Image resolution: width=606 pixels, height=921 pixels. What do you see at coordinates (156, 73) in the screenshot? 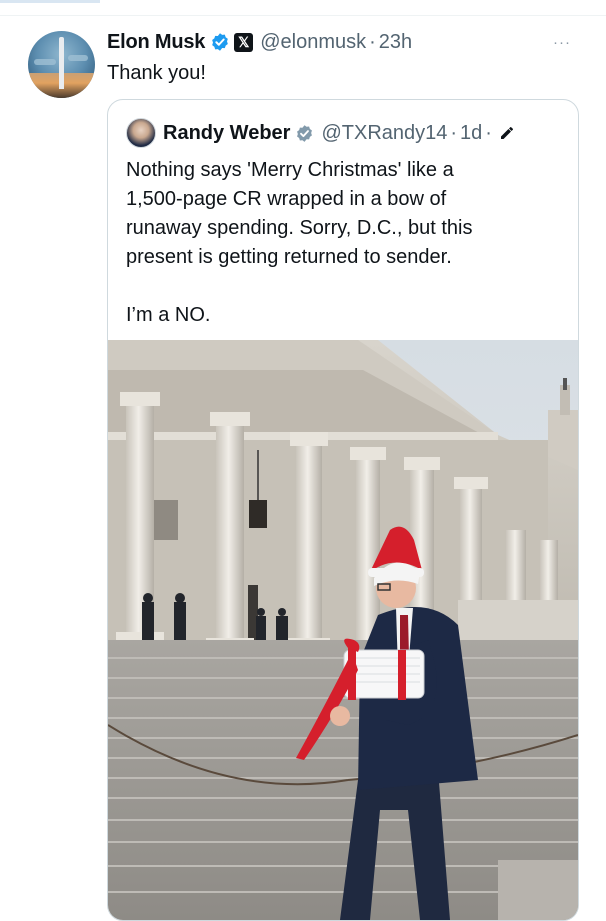
I see `tweet-text: Thank you!` at bounding box center [156, 73].